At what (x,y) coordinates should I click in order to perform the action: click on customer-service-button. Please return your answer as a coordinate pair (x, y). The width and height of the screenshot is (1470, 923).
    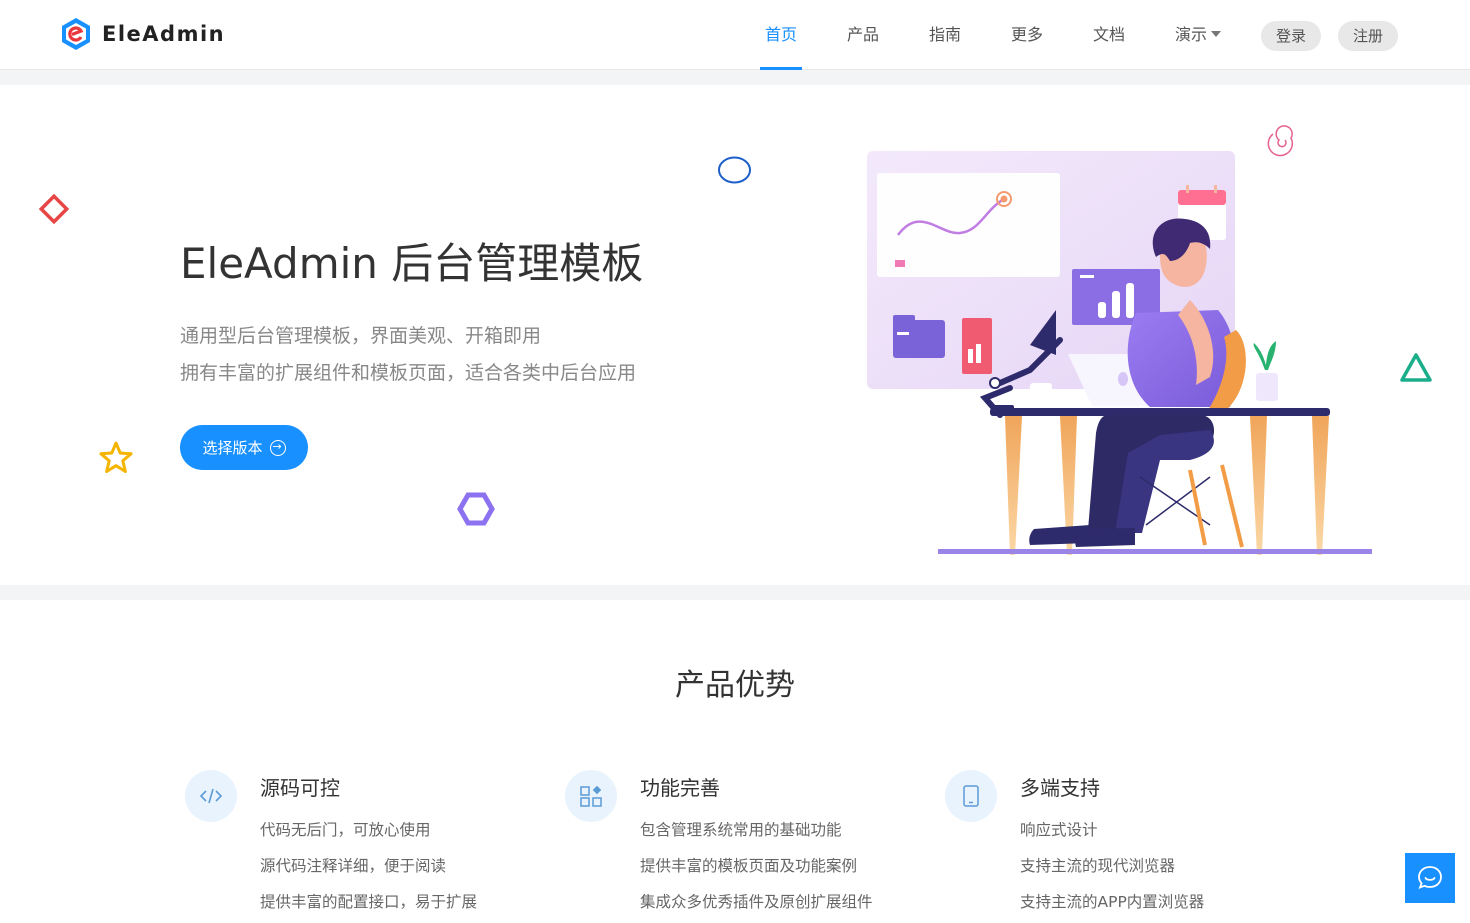
    Looking at the image, I should click on (1430, 878).